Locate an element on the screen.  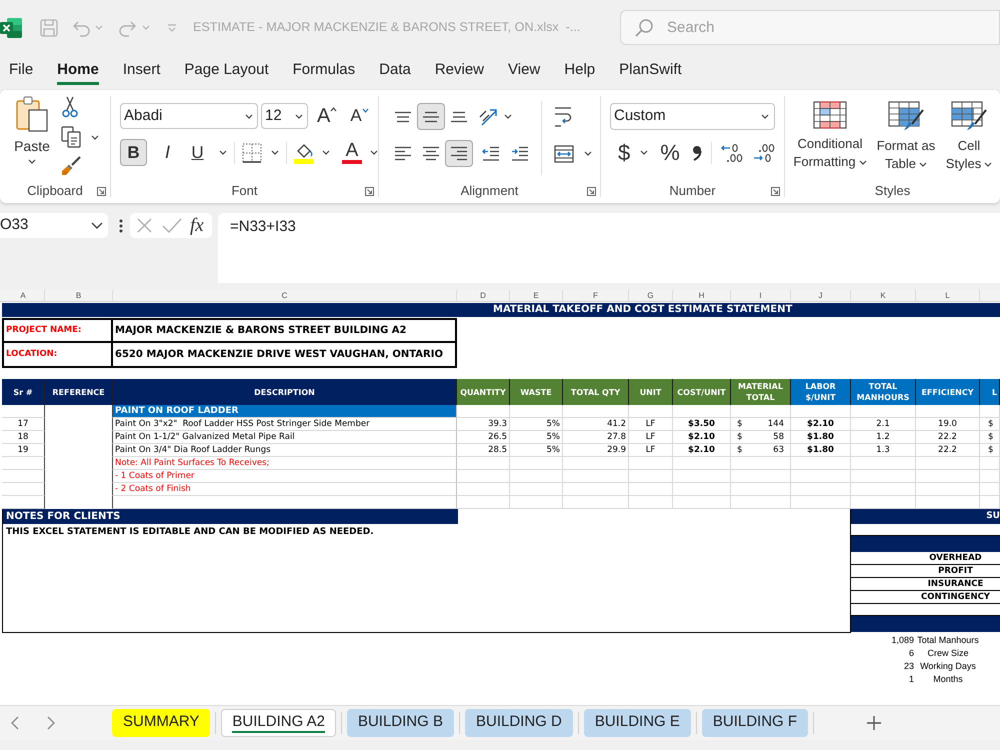
menu-tab: Home is located at coordinates (78, 73).